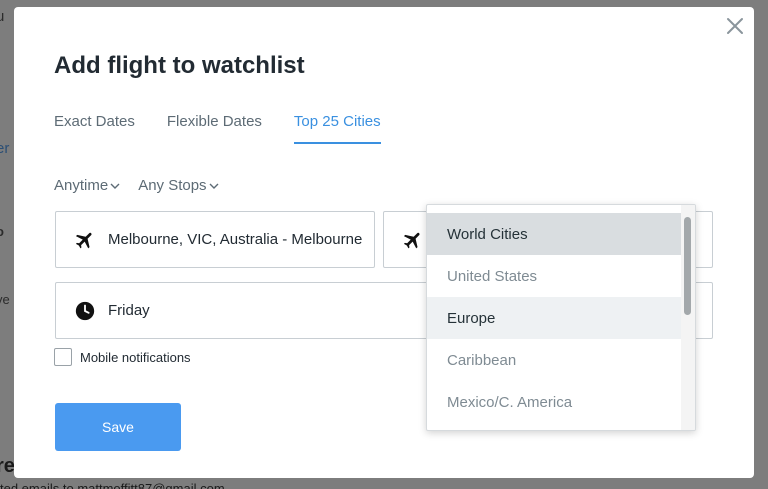 This screenshot has width=768, height=489. Describe the element at coordinates (129, 310) in the screenshot. I see `day-value: Friday` at that location.